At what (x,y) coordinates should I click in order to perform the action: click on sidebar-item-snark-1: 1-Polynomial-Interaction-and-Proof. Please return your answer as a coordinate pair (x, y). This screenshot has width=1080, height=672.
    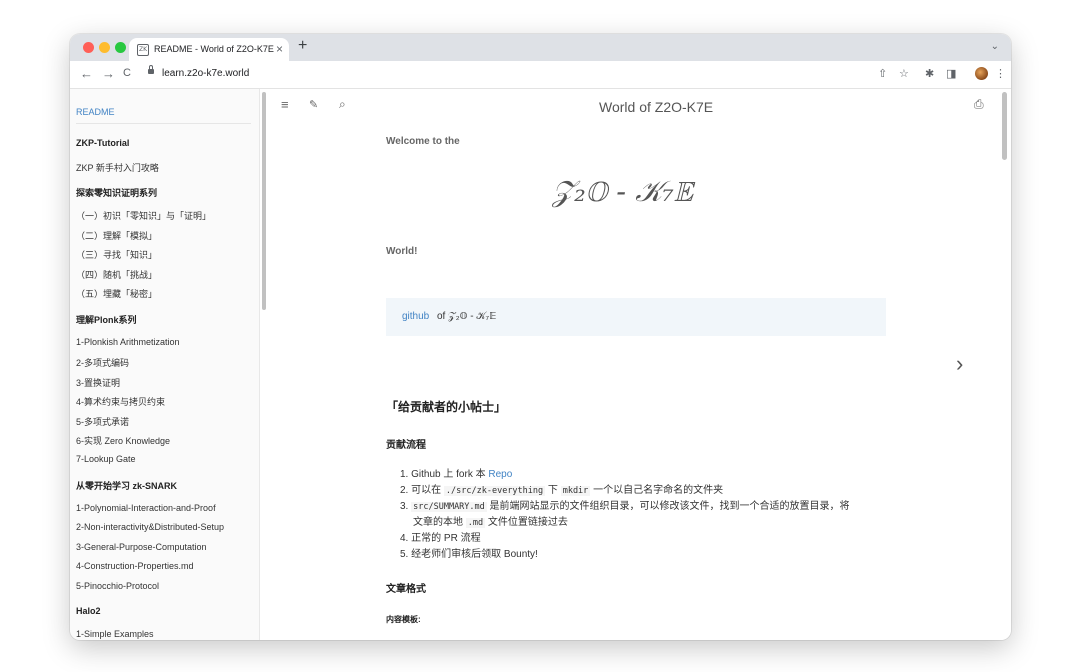
    Looking at the image, I should click on (146, 508).